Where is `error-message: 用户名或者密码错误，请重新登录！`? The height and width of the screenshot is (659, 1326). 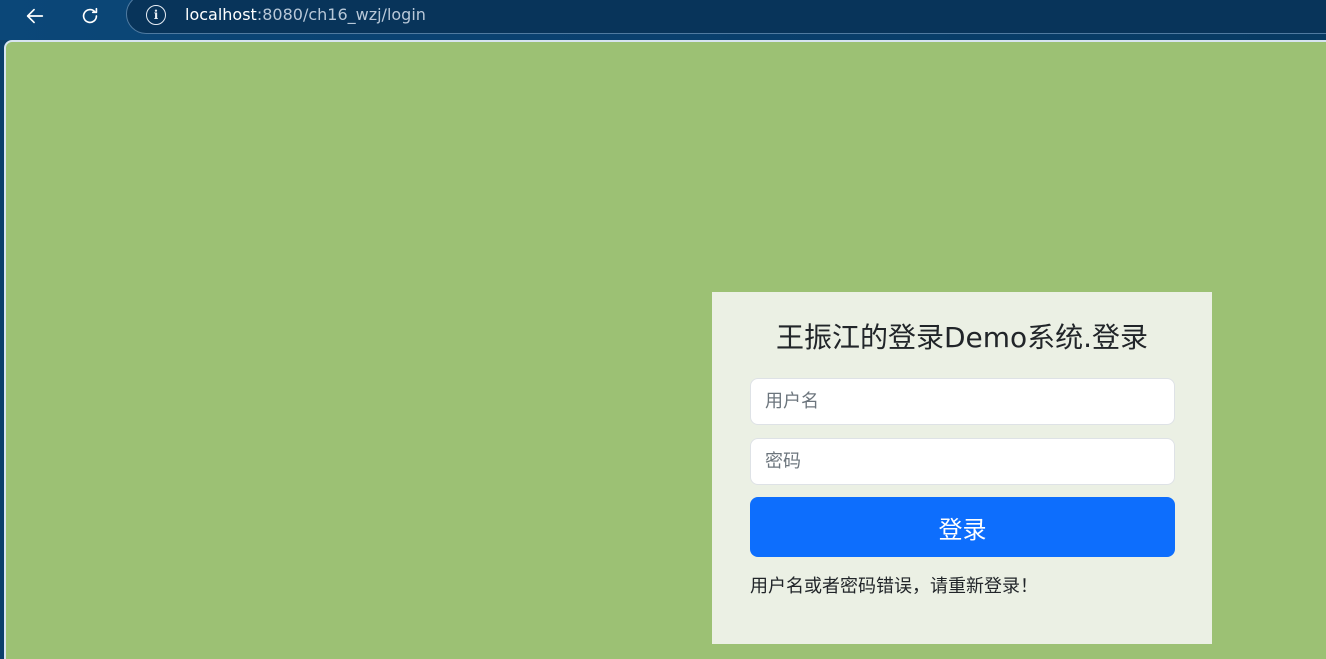 error-message: 用户名或者密码错误，请重新登录！ is located at coordinates (894, 586).